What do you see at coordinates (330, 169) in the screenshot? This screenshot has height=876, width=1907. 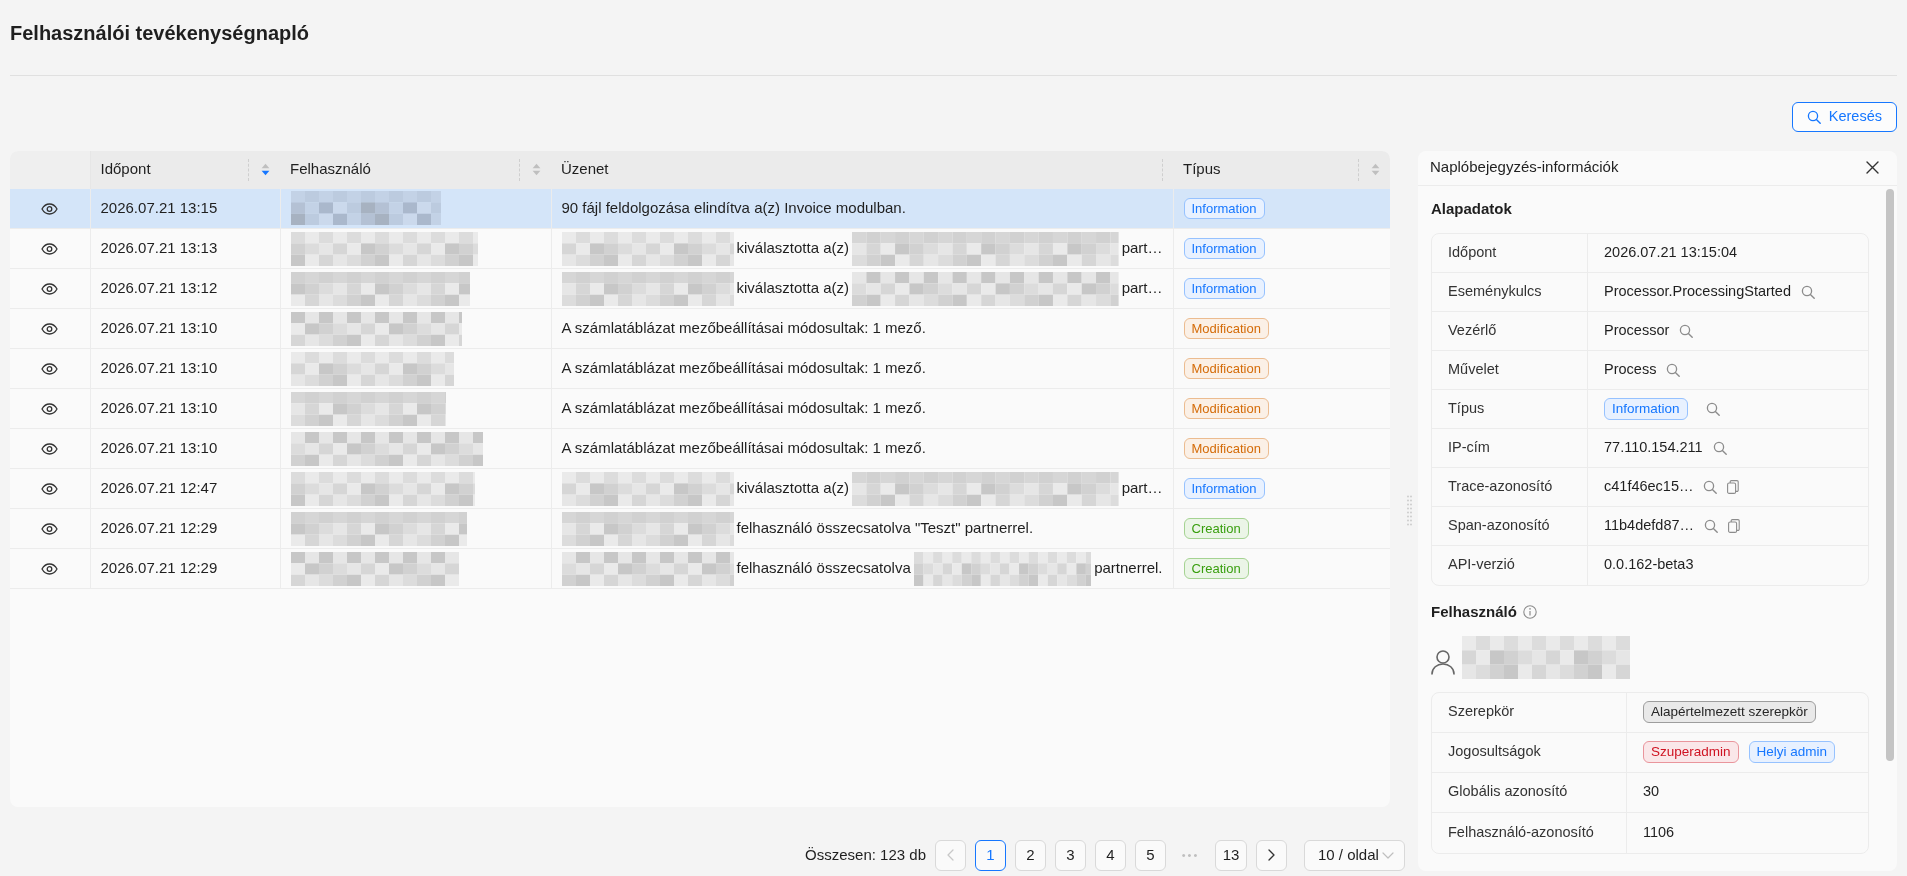 I see `column-header: Felhasználó` at bounding box center [330, 169].